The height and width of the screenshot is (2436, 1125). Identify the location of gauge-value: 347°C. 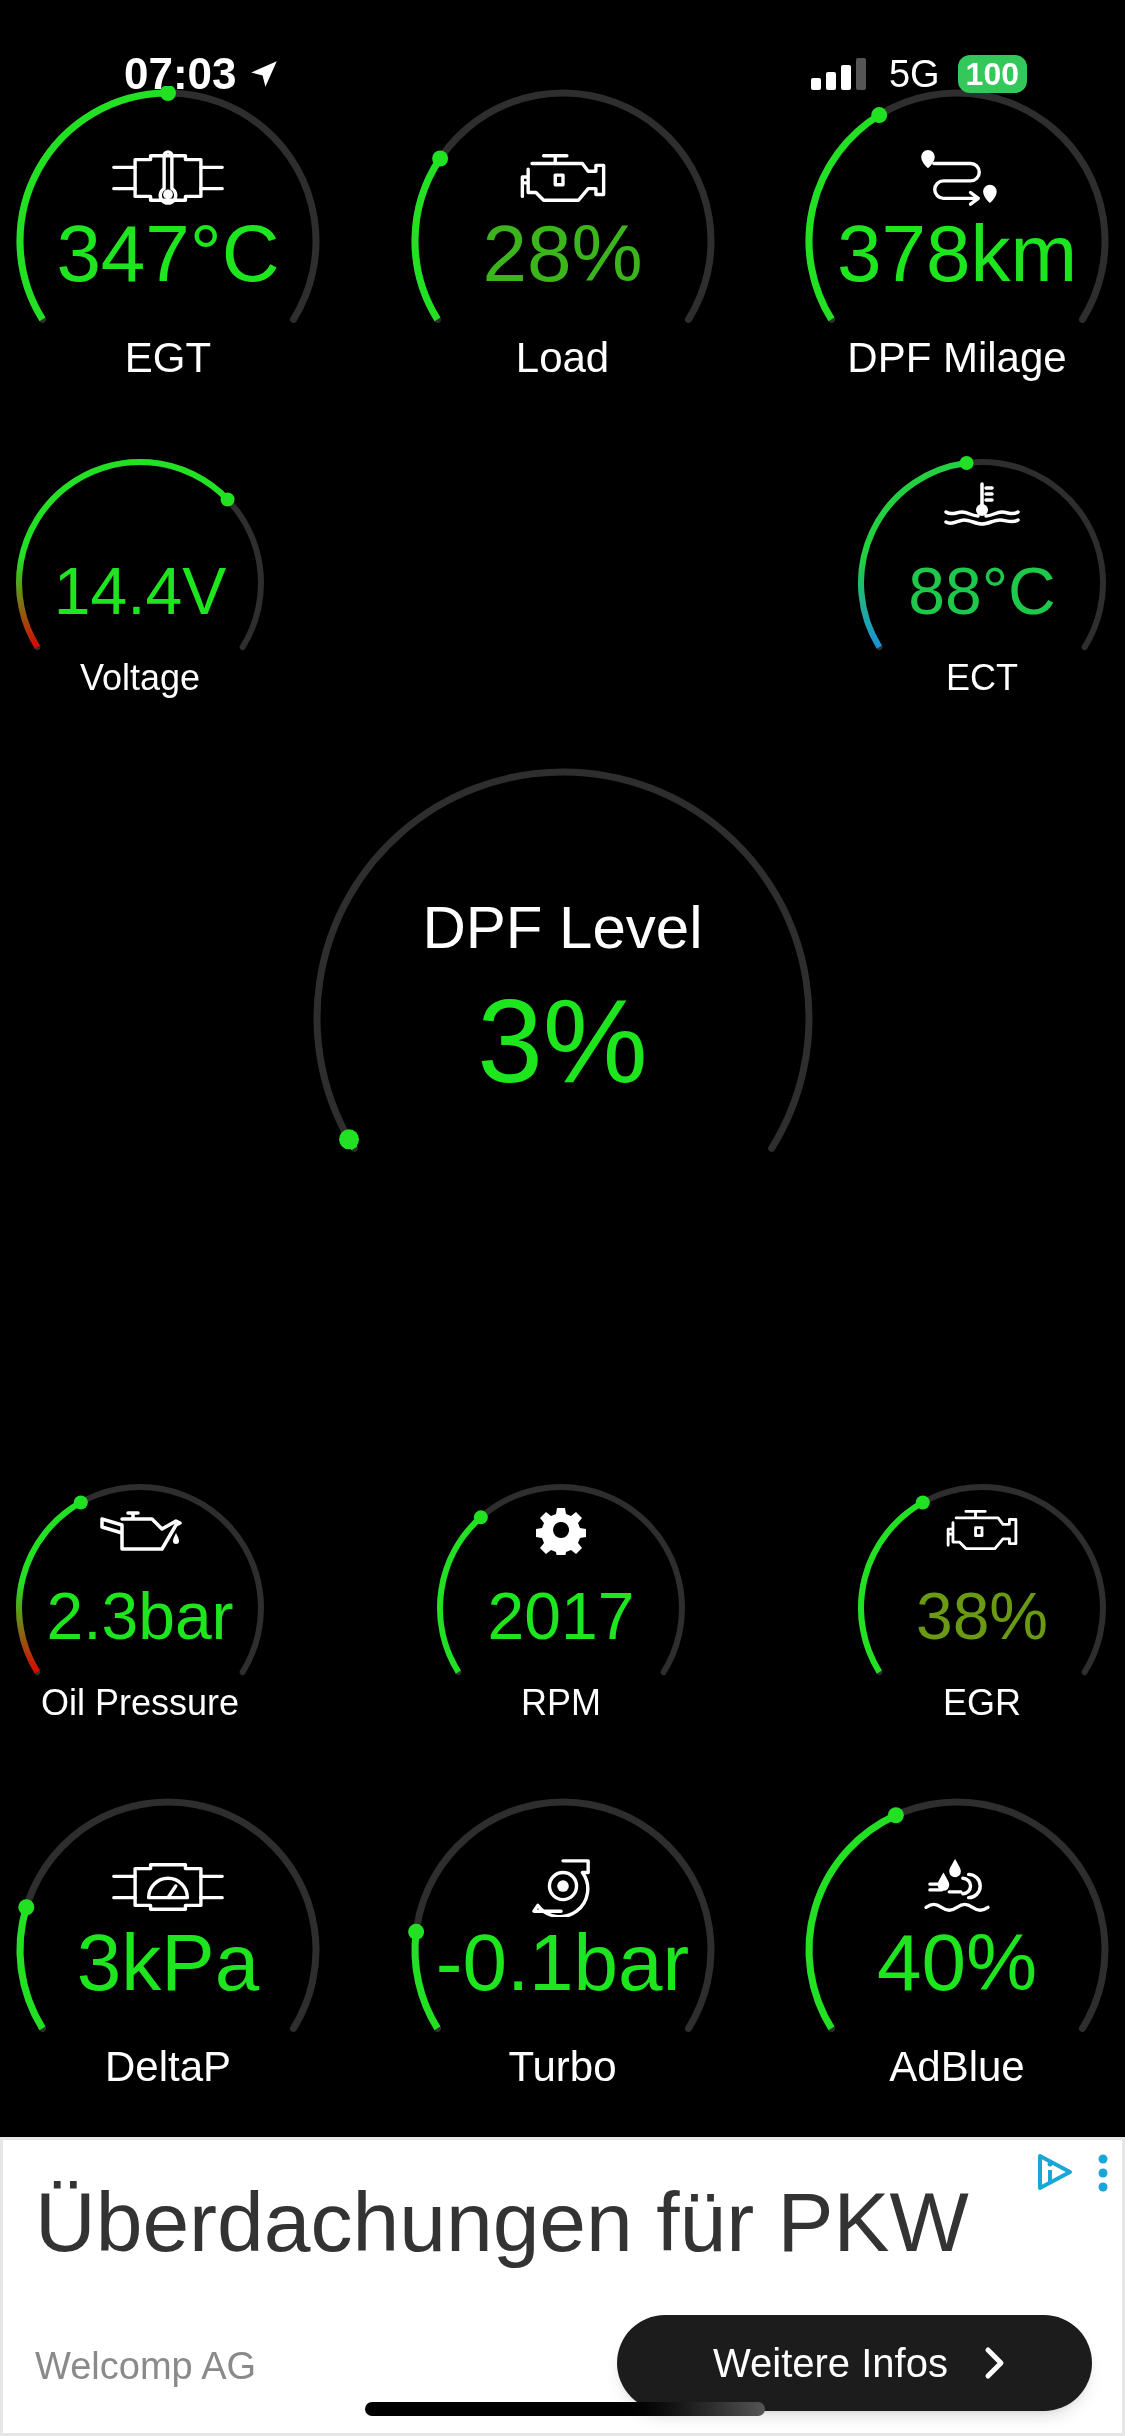
(168, 254).